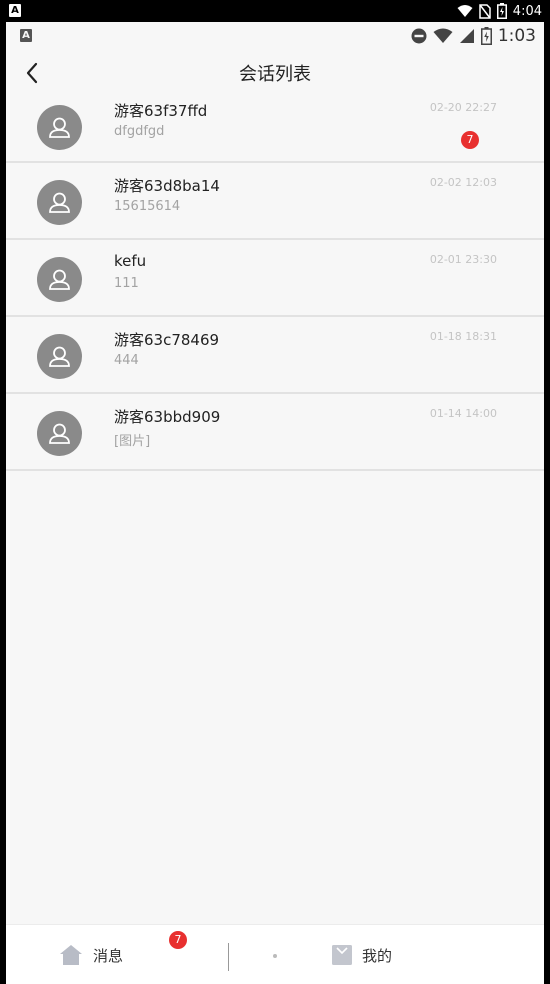 This screenshot has width=550, height=984. What do you see at coordinates (130, 261) in the screenshot?
I see `conversation-name: kefu` at bounding box center [130, 261].